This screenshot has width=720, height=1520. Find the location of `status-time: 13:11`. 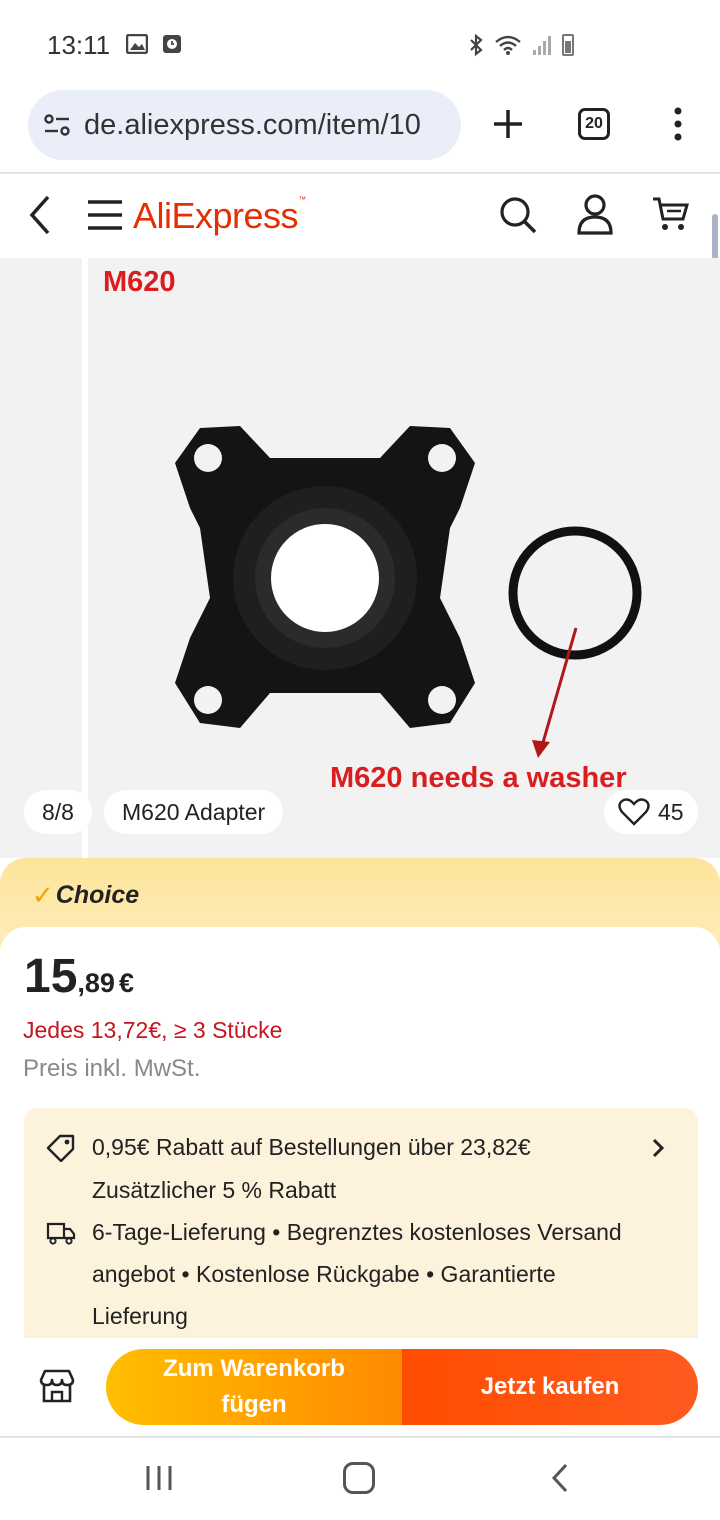

status-time: 13:11 is located at coordinates (79, 45).